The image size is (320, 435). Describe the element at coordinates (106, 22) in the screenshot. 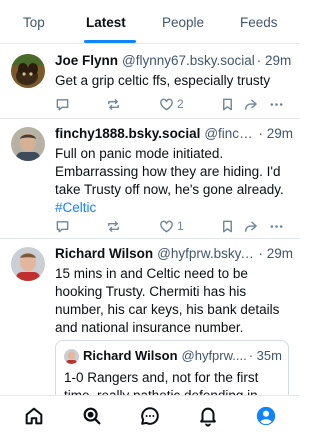

I see `tab-latest: Latest` at that location.